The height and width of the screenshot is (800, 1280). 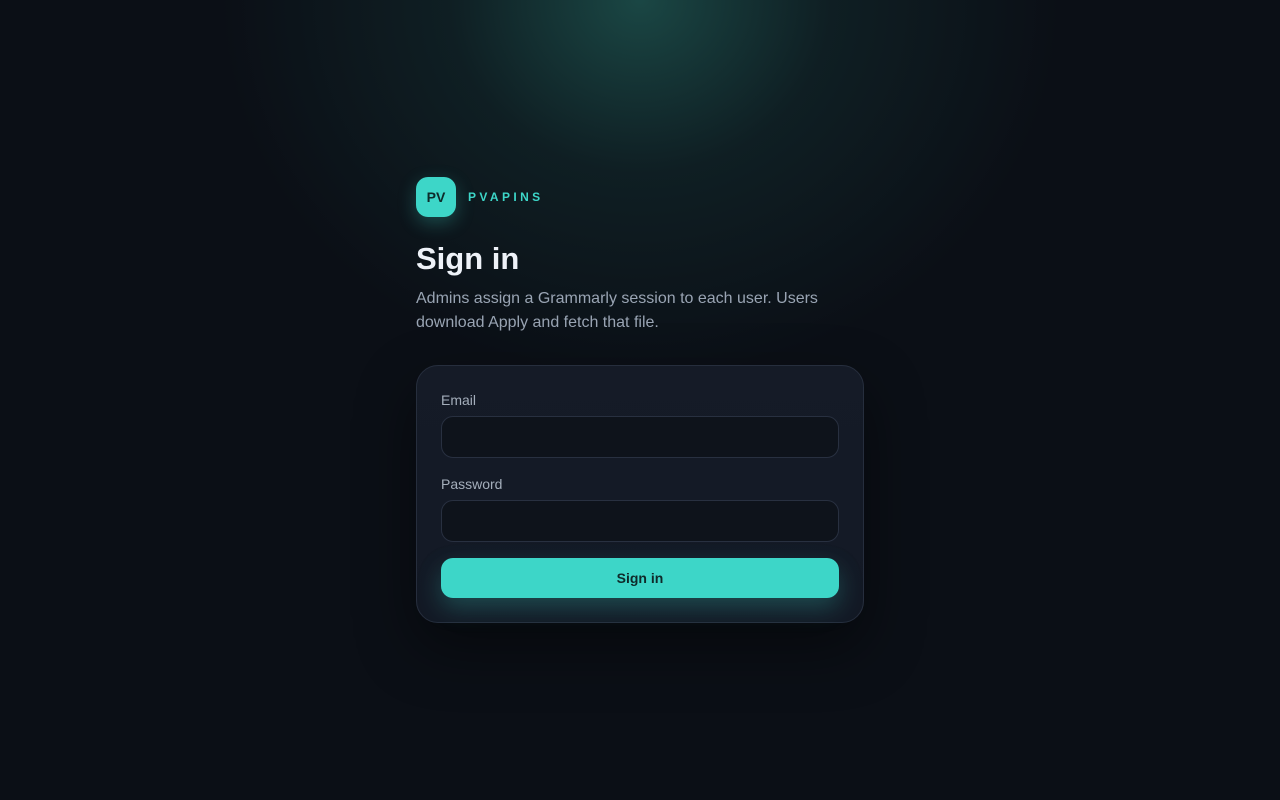 I want to click on email-label: Email, so click(x=459, y=400).